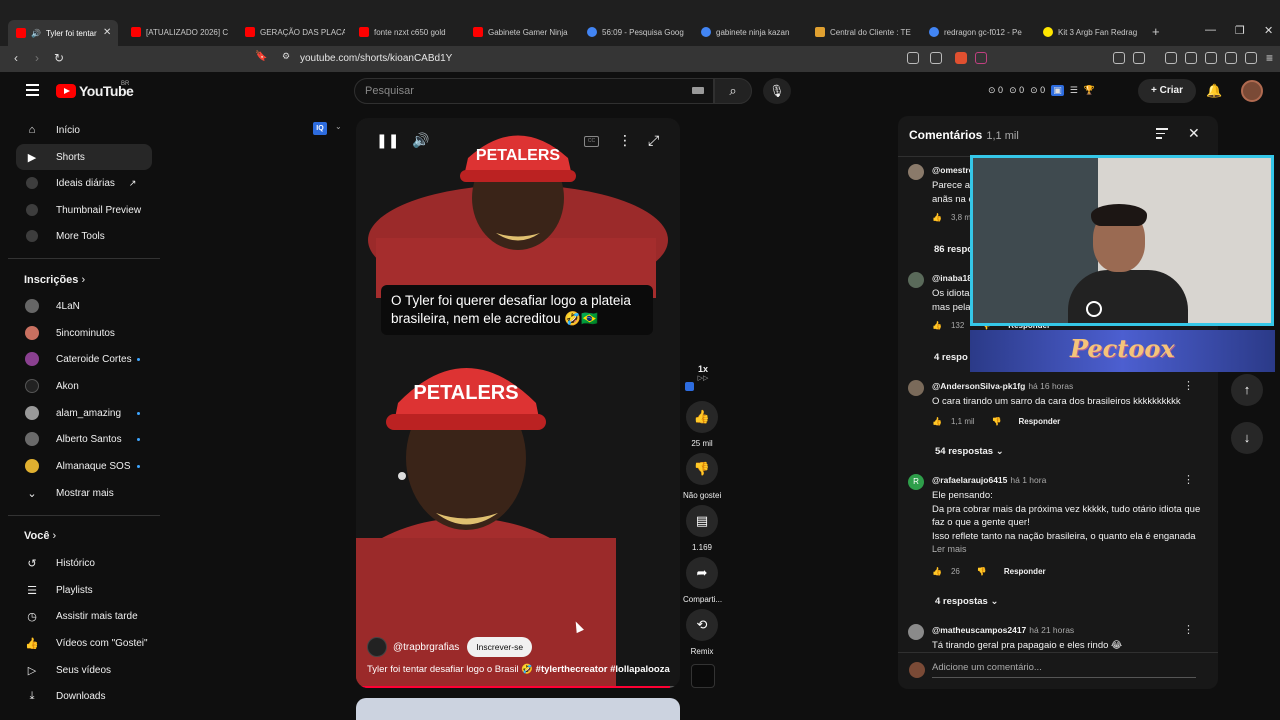 The height and width of the screenshot is (720, 1280). Describe the element at coordinates (698, 90) in the screenshot. I see `keyboard-icon` at that location.